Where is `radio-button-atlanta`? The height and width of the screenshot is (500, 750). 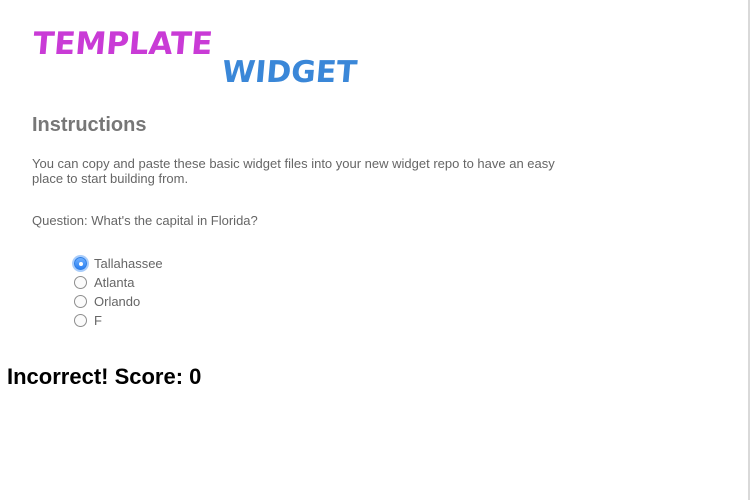 radio-button-atlanta is located at coordinates (80, 282).